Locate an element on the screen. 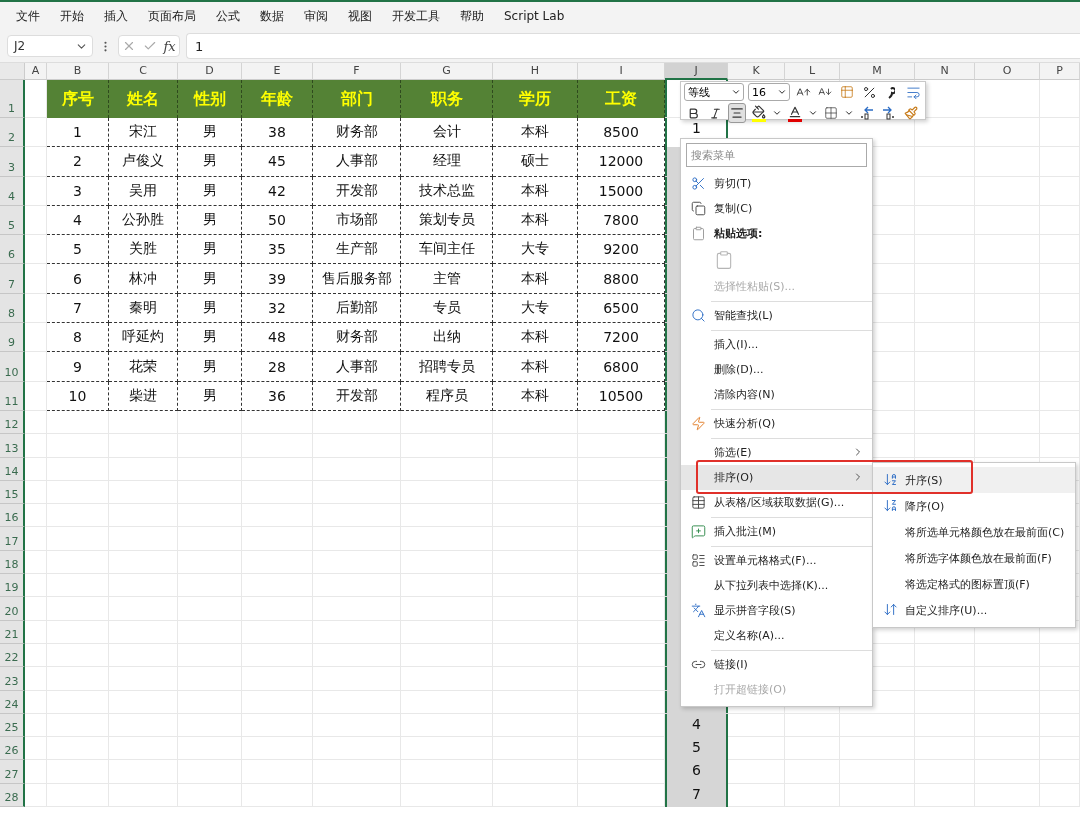 The image size is (1080, 816). row-header: 5 is located at coordinates (12, 220).